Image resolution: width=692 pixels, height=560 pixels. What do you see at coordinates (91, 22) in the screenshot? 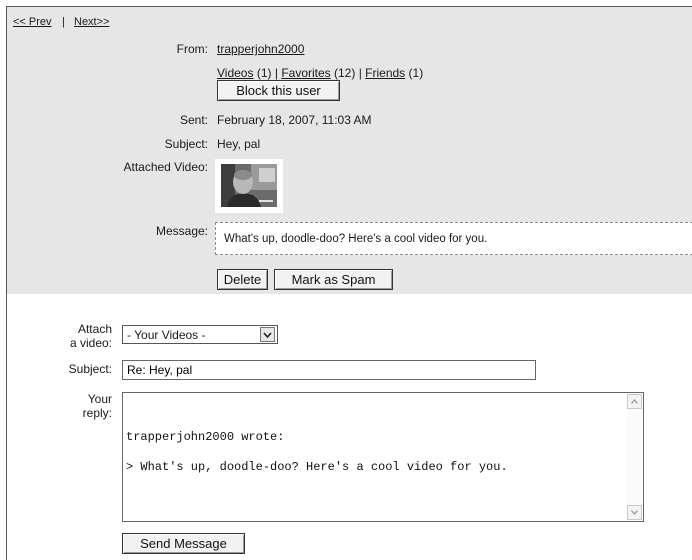
I see `next-link: Next>>` at bounding box center [91, 22].